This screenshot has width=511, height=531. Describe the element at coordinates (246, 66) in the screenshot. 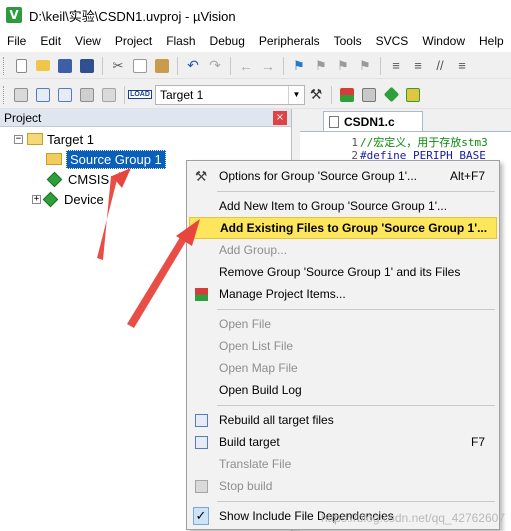

I see `nav-back-icon: ←` at that location.